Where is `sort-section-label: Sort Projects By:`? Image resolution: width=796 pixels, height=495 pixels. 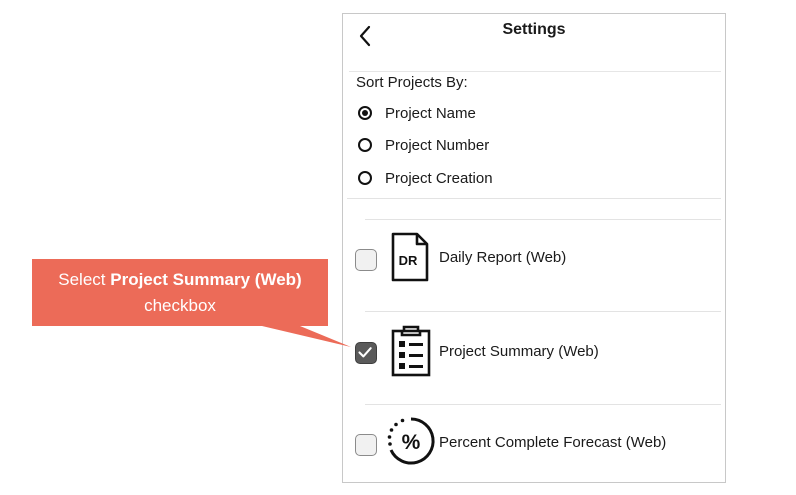 sort-section-label: Sort Projects By: is located at coordinates (412, 82).